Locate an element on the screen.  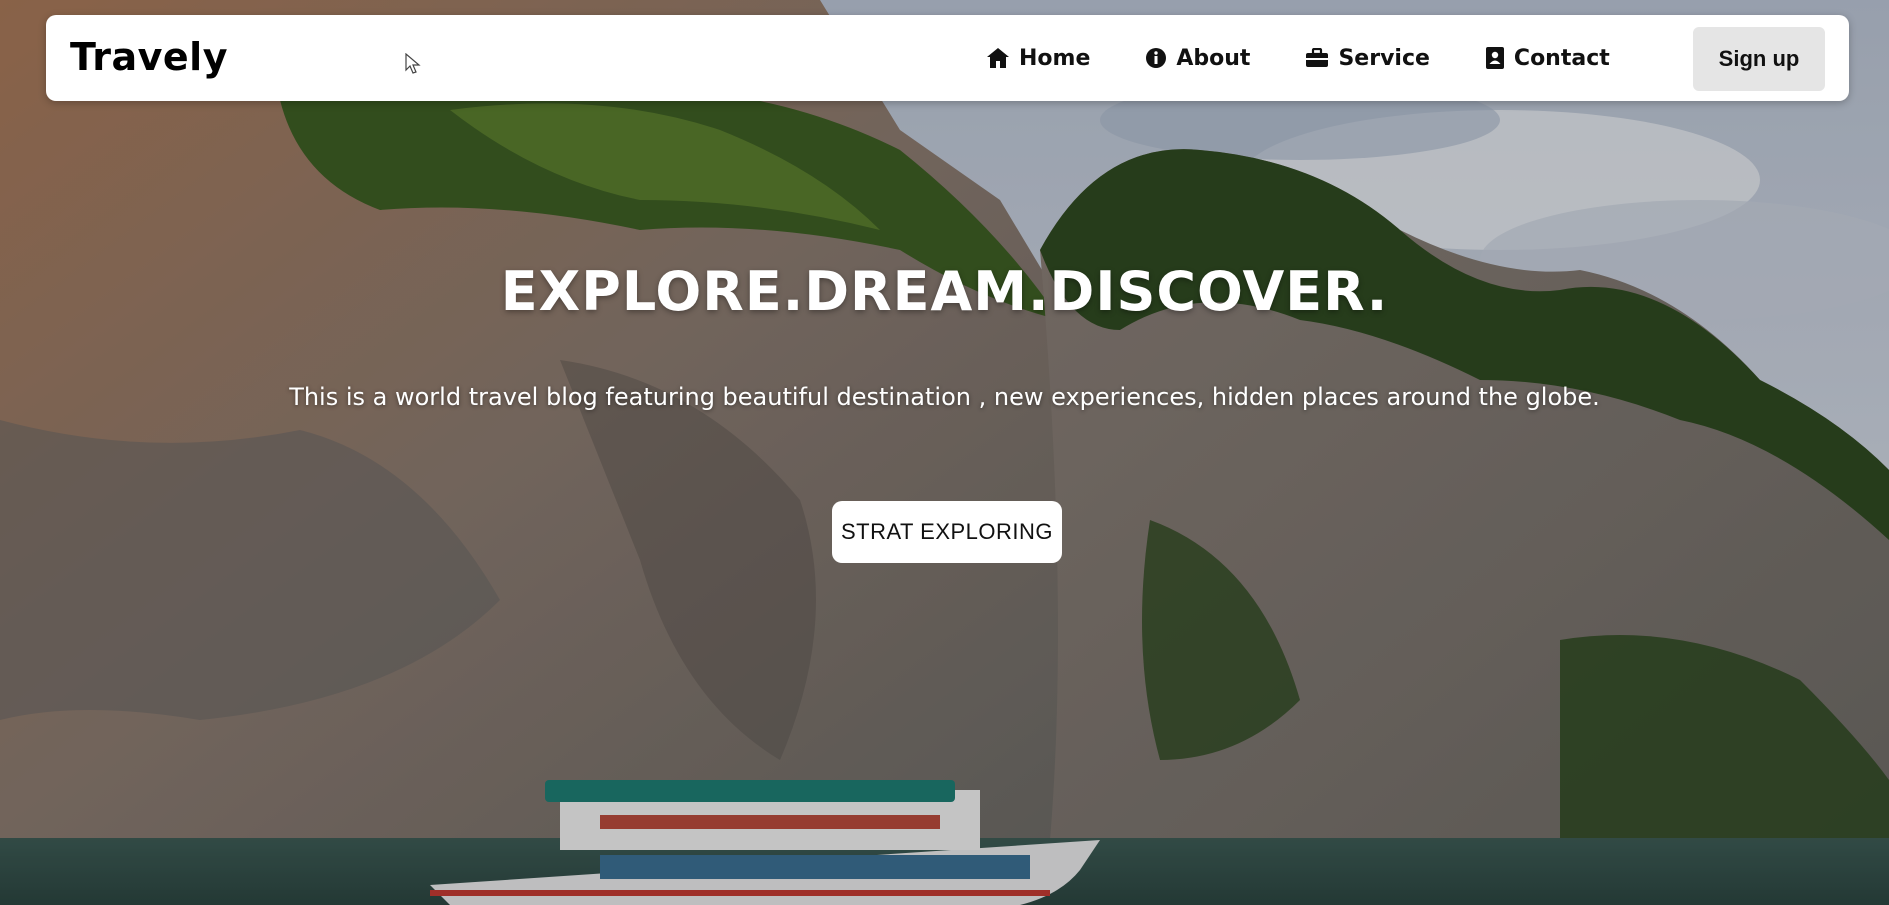
signup-button: Sign up is located at coordinates (1759, 59).